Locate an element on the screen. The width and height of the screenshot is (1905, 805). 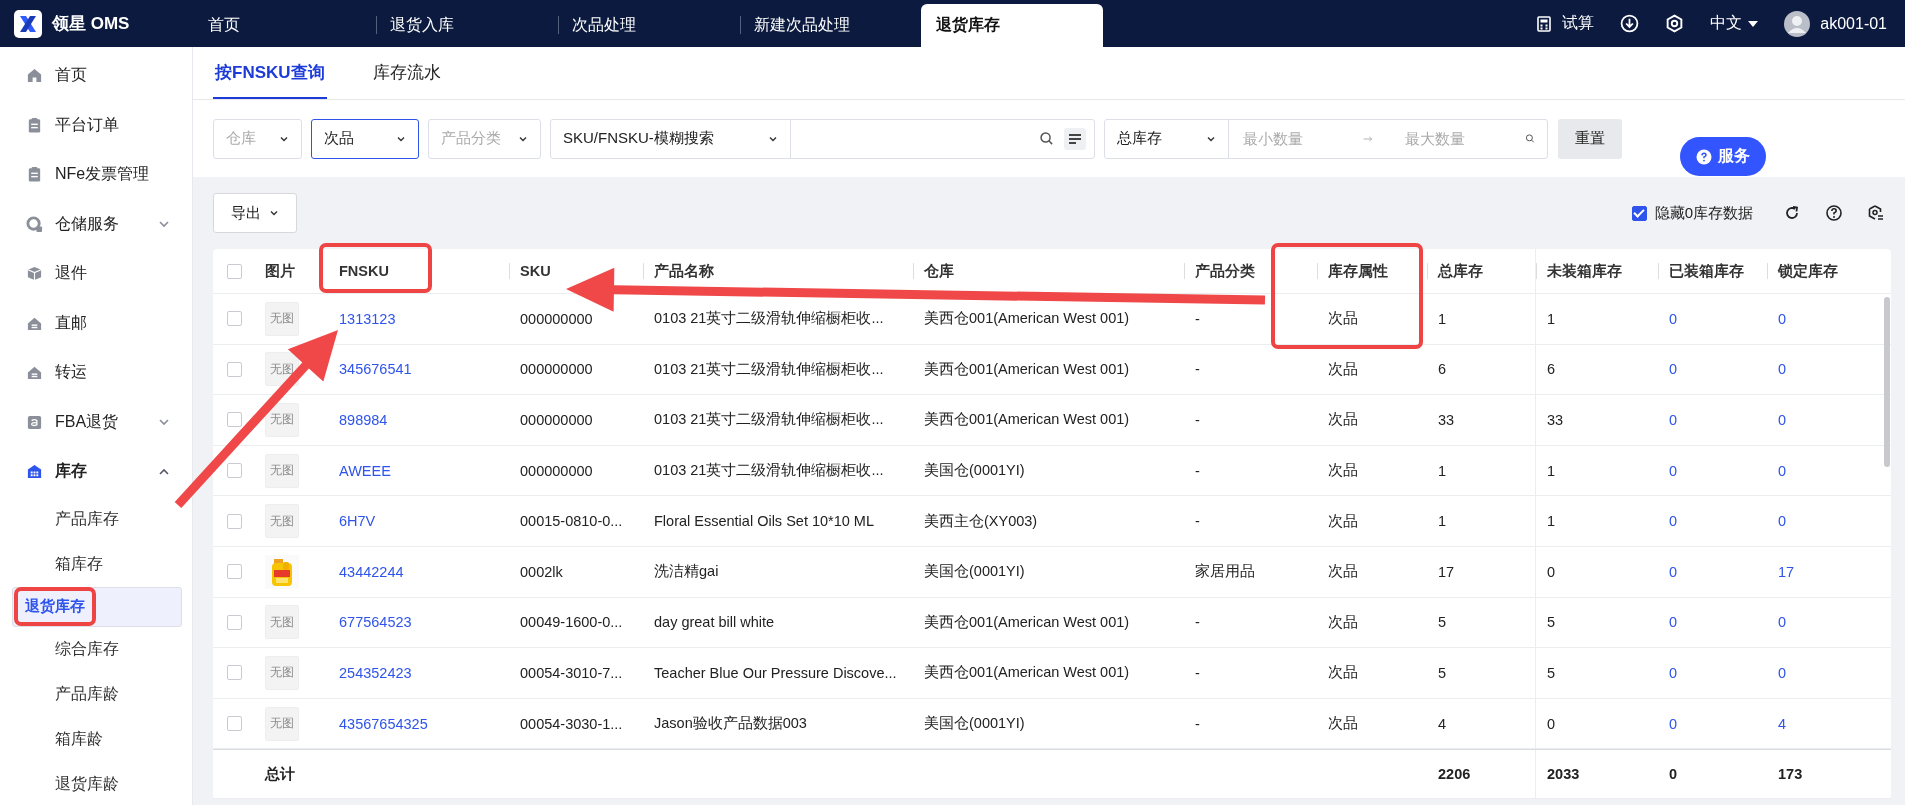
checkbox is located at coordinates (1639, 213).